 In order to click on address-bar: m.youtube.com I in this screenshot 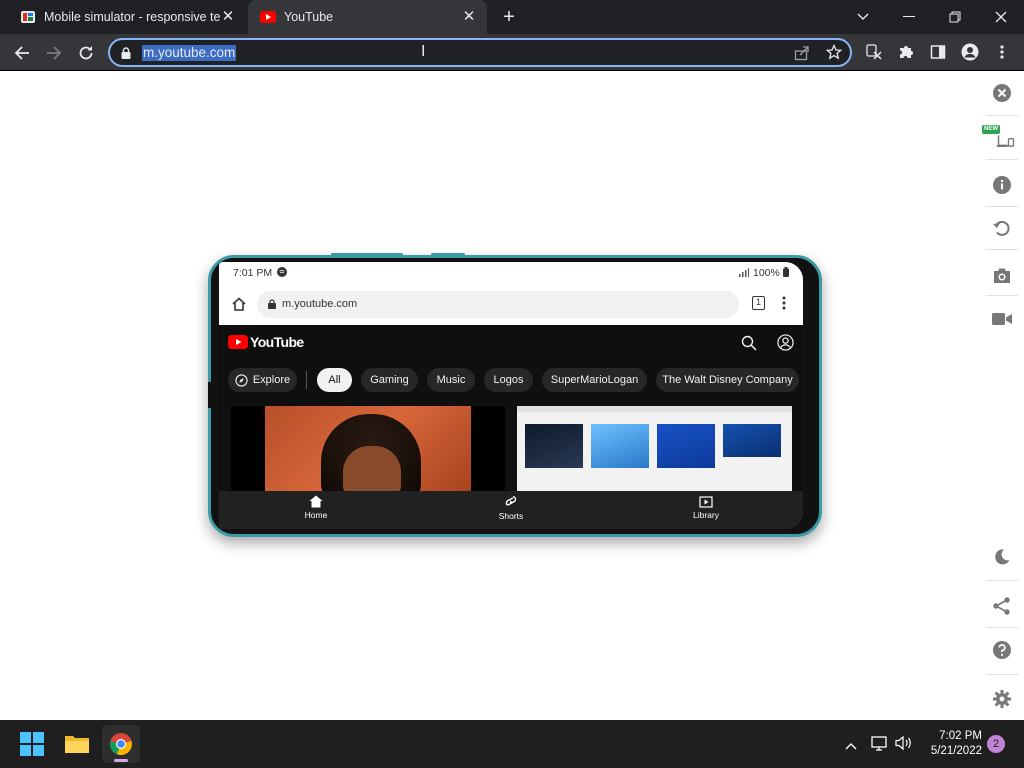, I will do `click(480, 52)`.